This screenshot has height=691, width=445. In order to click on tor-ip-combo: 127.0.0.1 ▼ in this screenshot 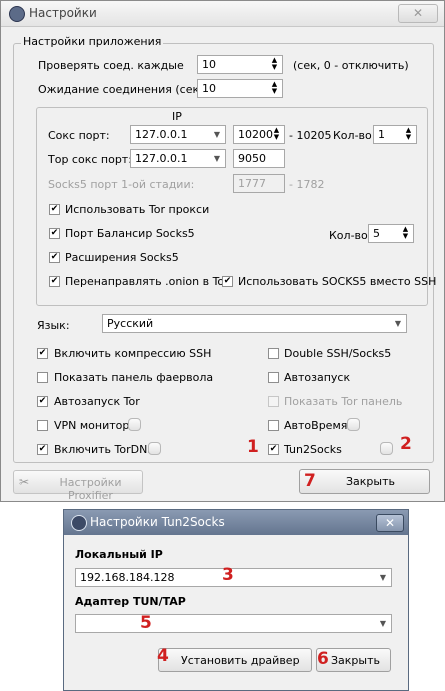, I will do `click(178, 158)`.